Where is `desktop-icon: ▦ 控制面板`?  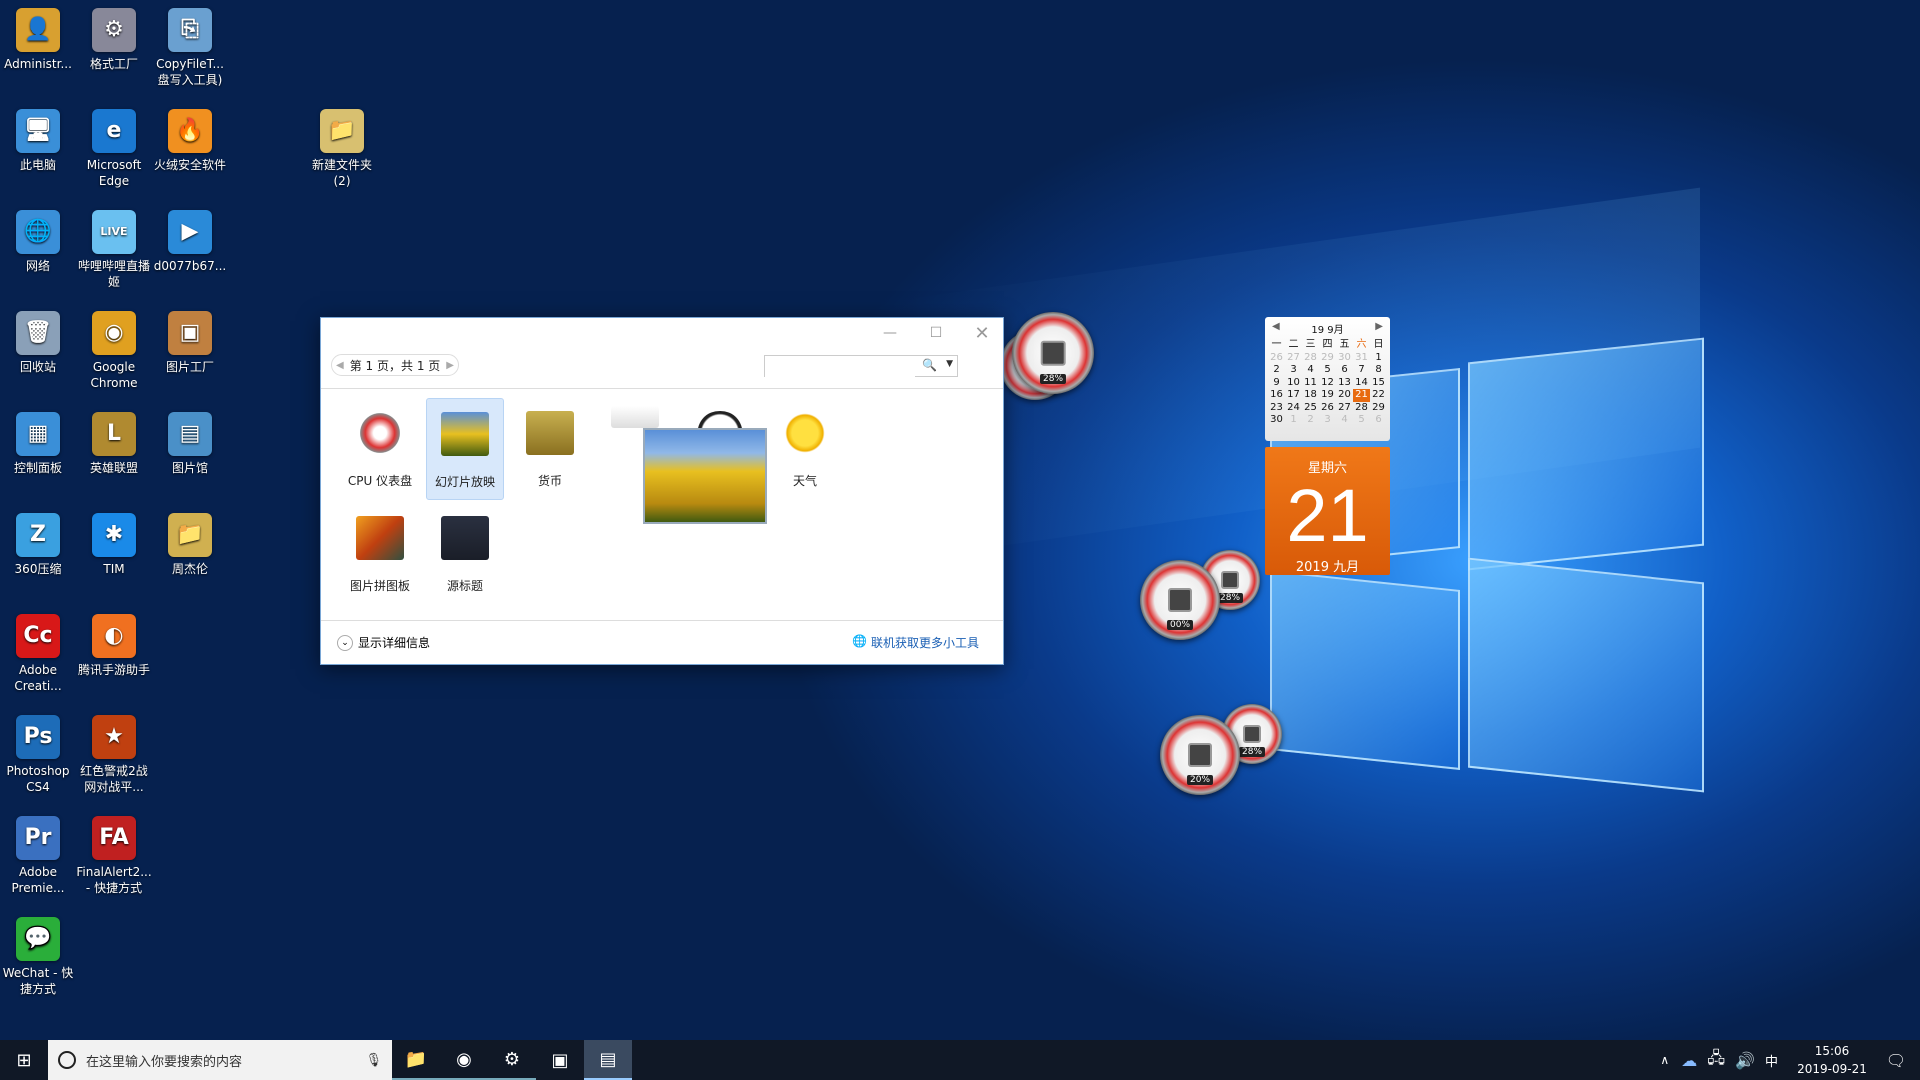 desktop-icon: ▦ 控制面板 is located at coordinates (38, 444).